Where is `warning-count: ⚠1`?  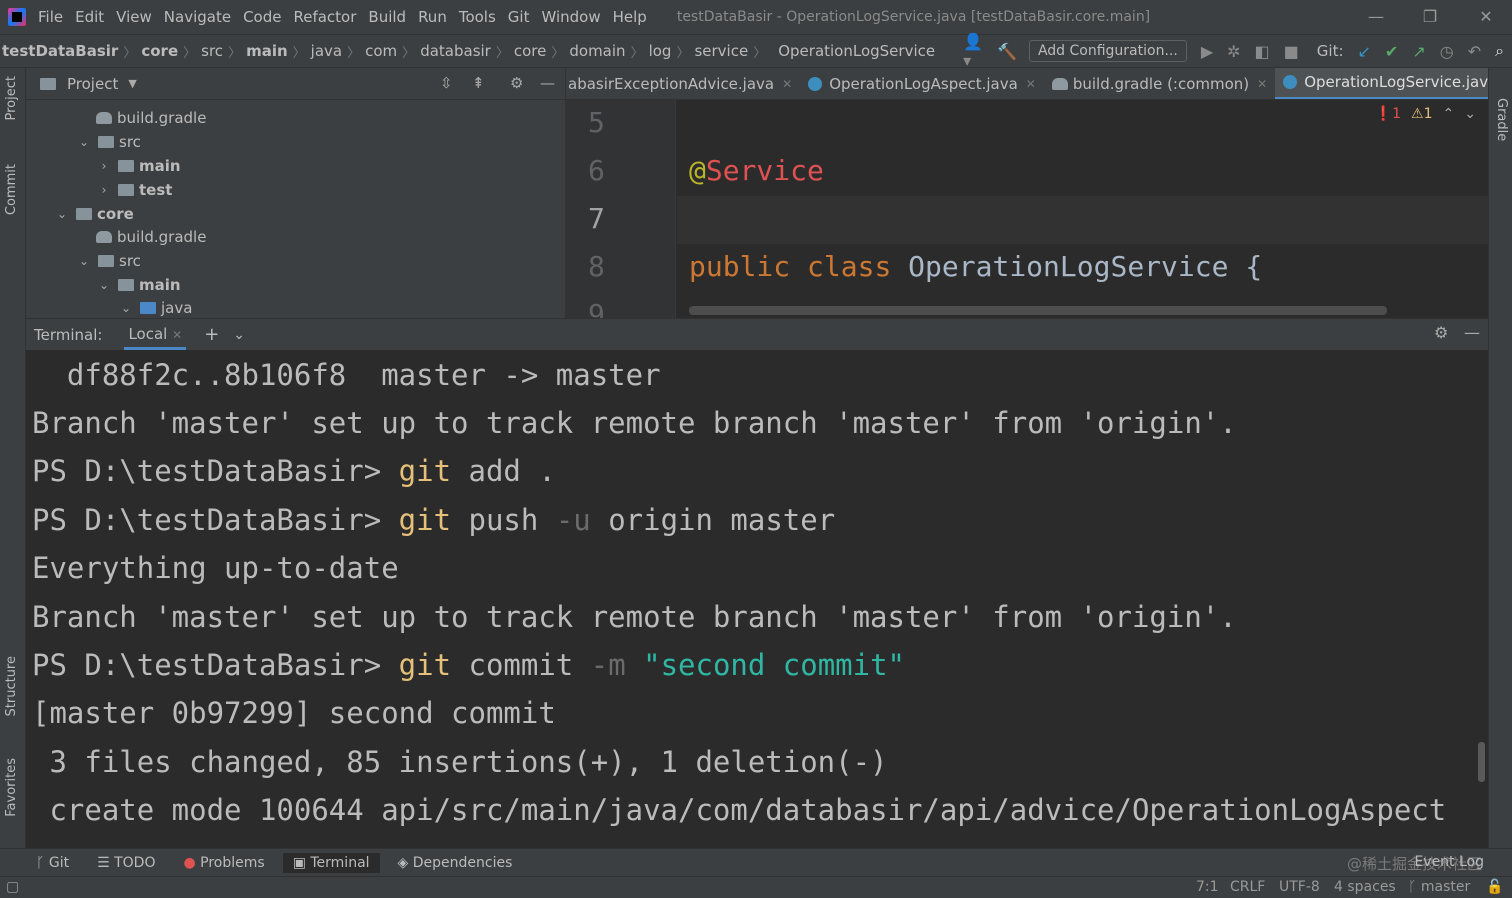 warning-count: ⚠1 is located at coordinates (1421, 114).